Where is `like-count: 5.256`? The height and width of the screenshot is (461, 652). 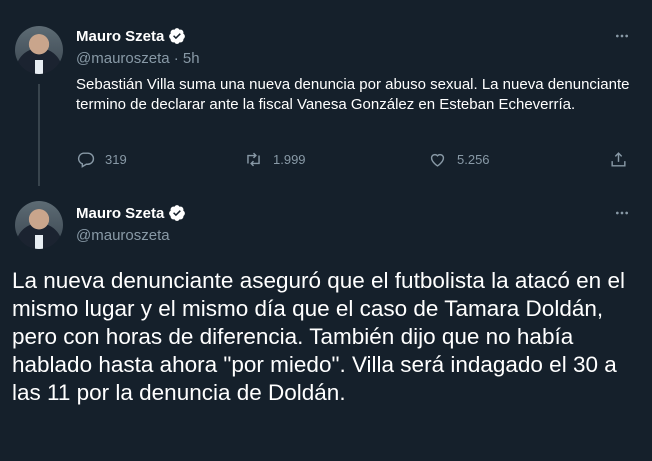
like-count: 5.256 is located at coordinates (473, 159).